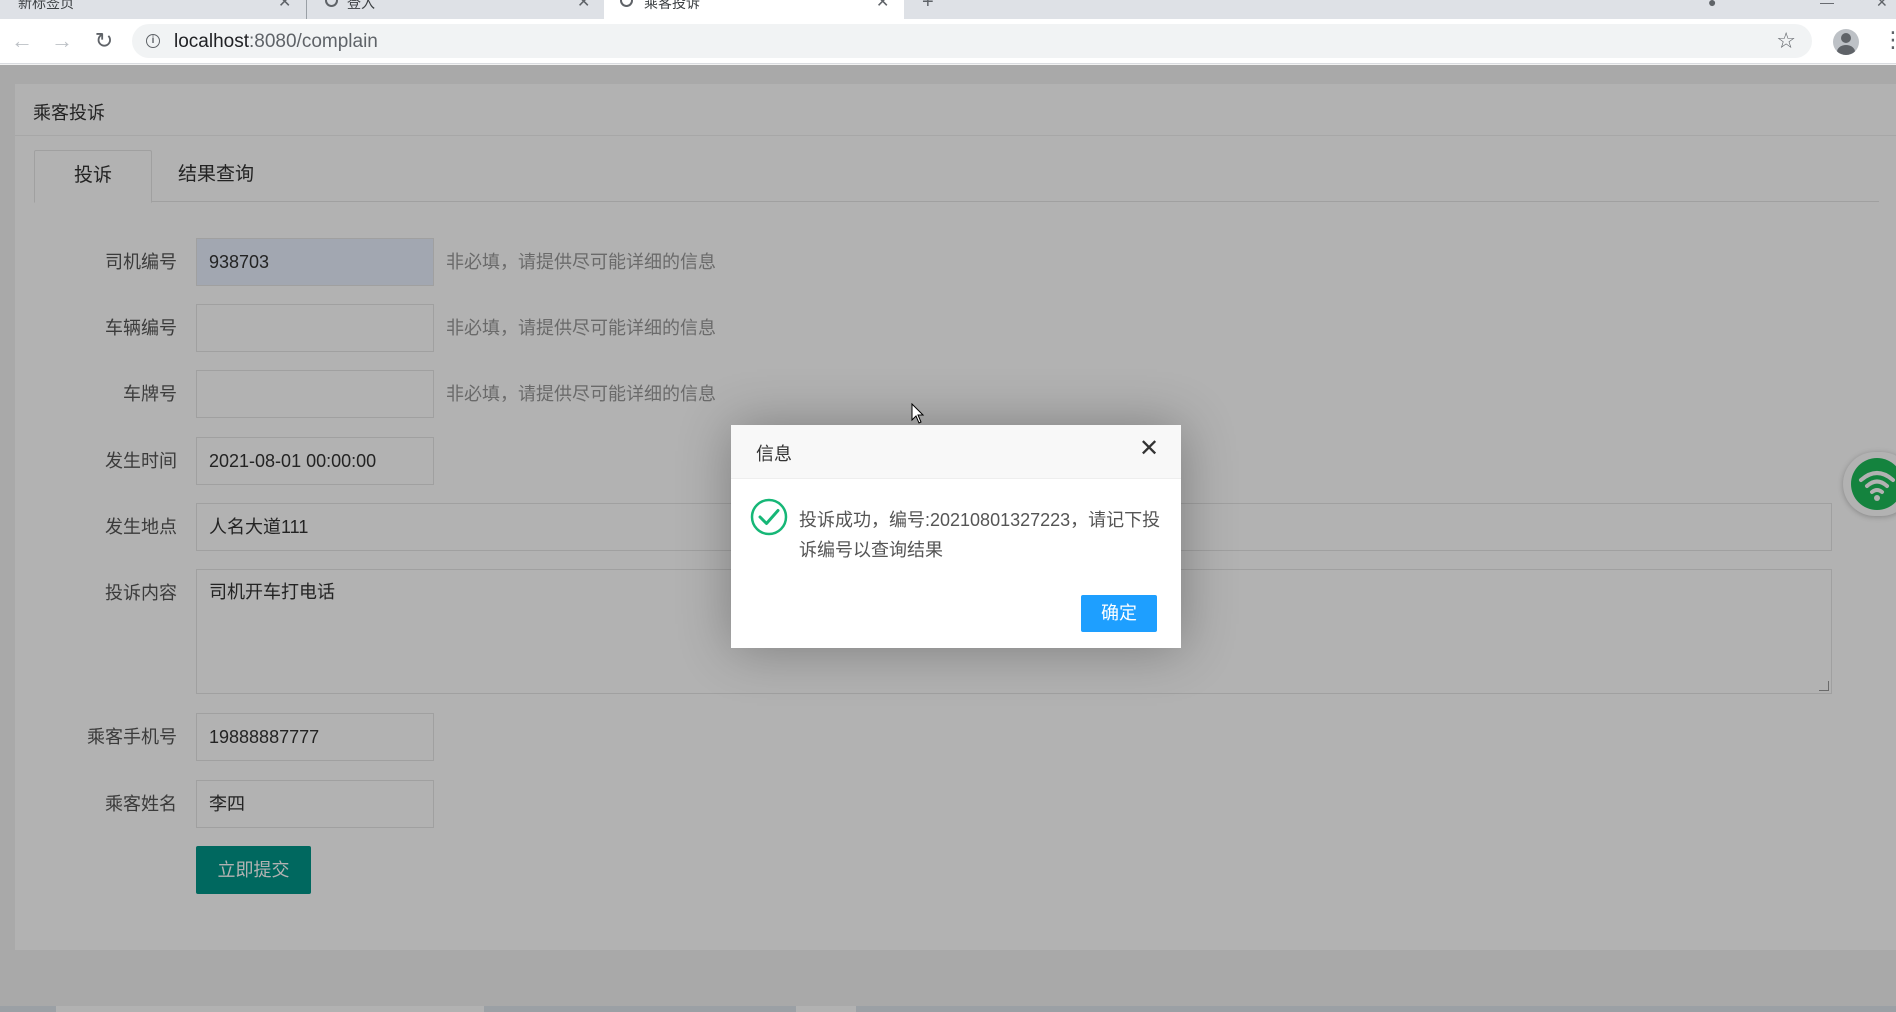  What do you see at coordinates (1712, 5) in the screenshot?
I see `tab-search-icon: ●` at bounding box center [1712, 5].